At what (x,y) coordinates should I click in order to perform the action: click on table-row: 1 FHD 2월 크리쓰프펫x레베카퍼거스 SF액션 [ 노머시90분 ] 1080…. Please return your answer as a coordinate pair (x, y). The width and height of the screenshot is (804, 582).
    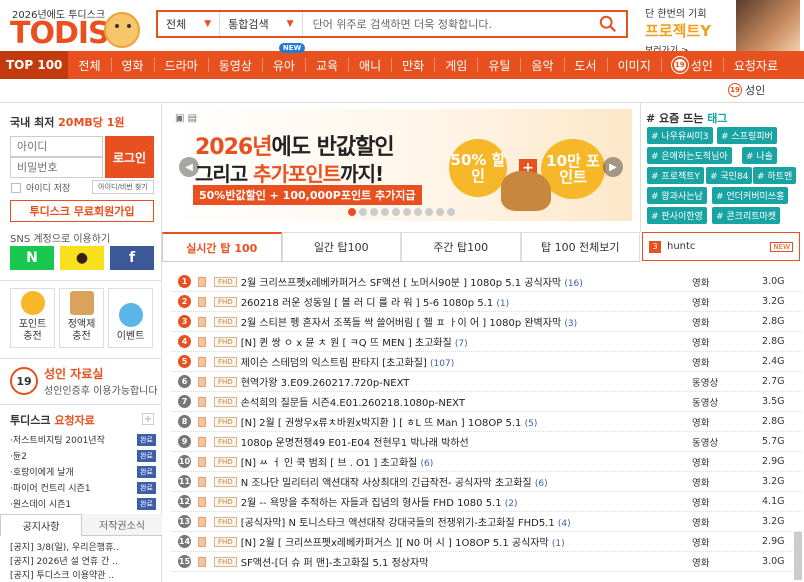
    Looking at the image, I should click on (486, 282).